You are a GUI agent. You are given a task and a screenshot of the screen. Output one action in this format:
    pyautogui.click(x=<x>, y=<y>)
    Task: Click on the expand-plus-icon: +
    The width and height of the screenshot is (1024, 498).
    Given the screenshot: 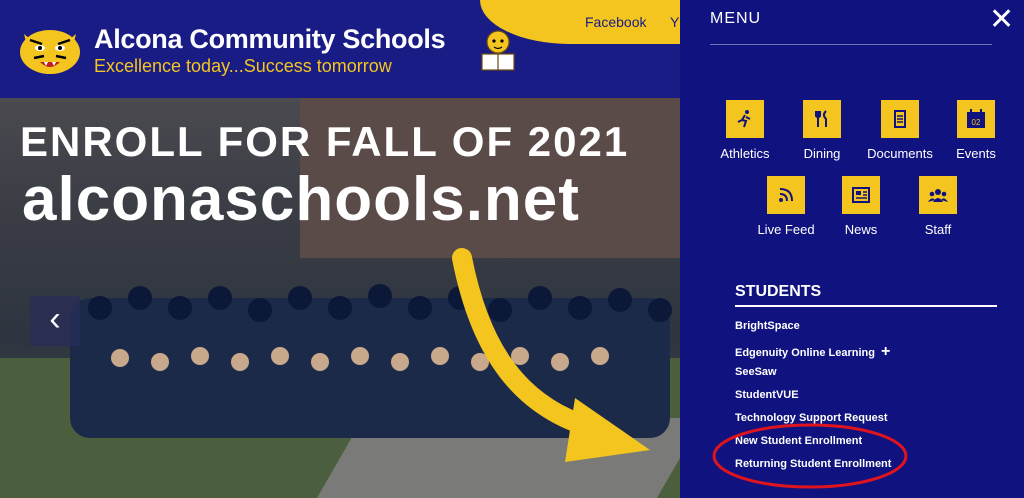 What is the action you would take?
    pyautogui.click(x=885, y=351)
    